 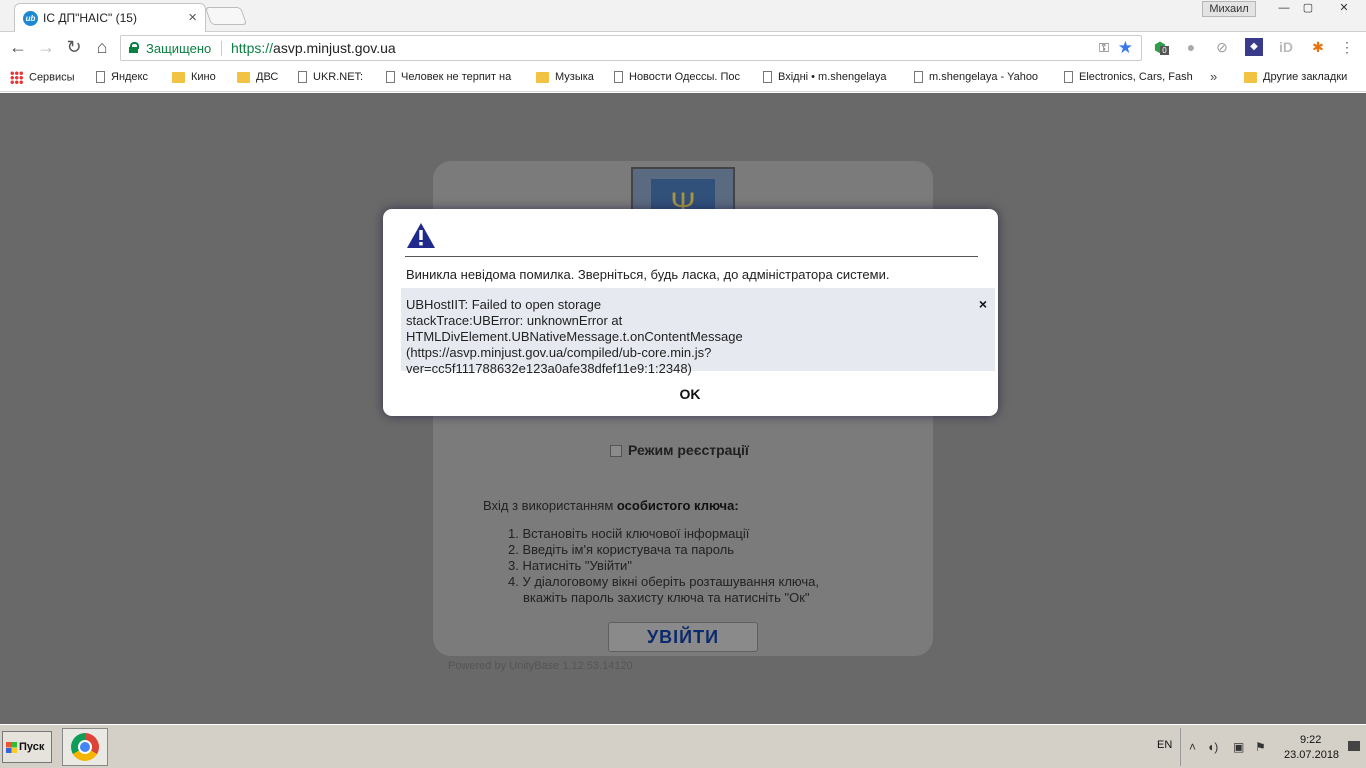 I want to click on url-scheme: https://, so click(x=252, y=48).